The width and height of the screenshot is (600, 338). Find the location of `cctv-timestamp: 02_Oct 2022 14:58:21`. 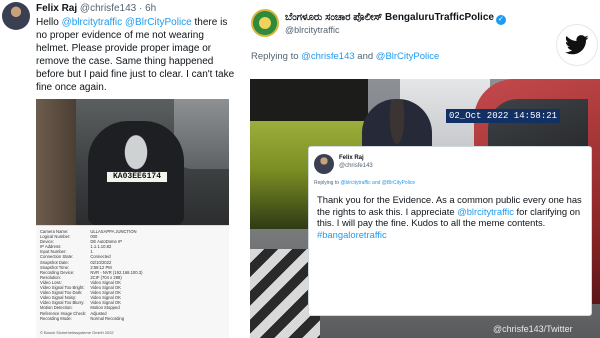

cctv-timestamp: 02_Oct 2022 14:58:21 is located at coordinates (503, 116).